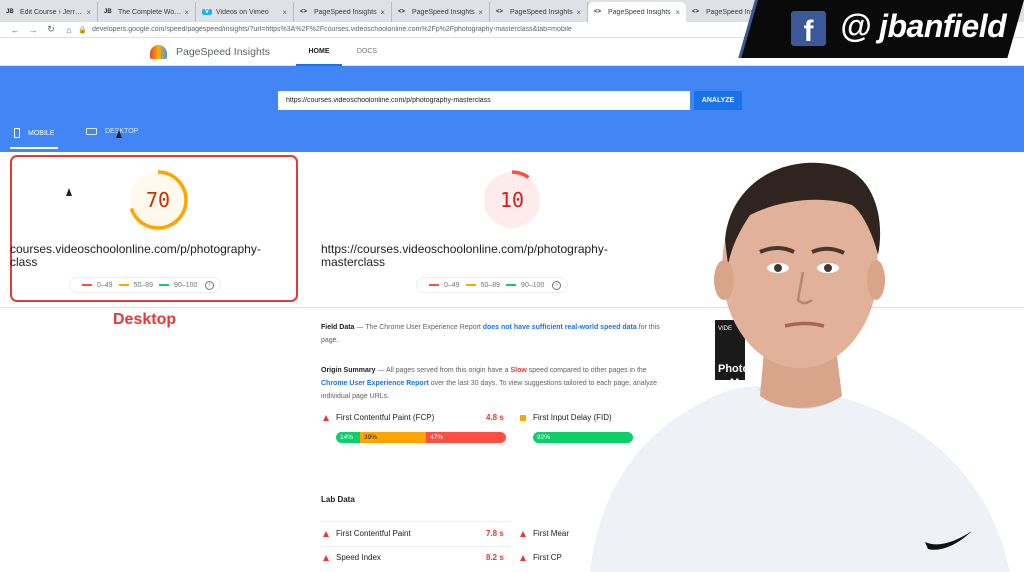 The image size is (1024, 572). What do you see at coordinates (223, 52) in the screenshot?
I see `site-title: PageSpeed Insights` at bounding box center [223, 52].